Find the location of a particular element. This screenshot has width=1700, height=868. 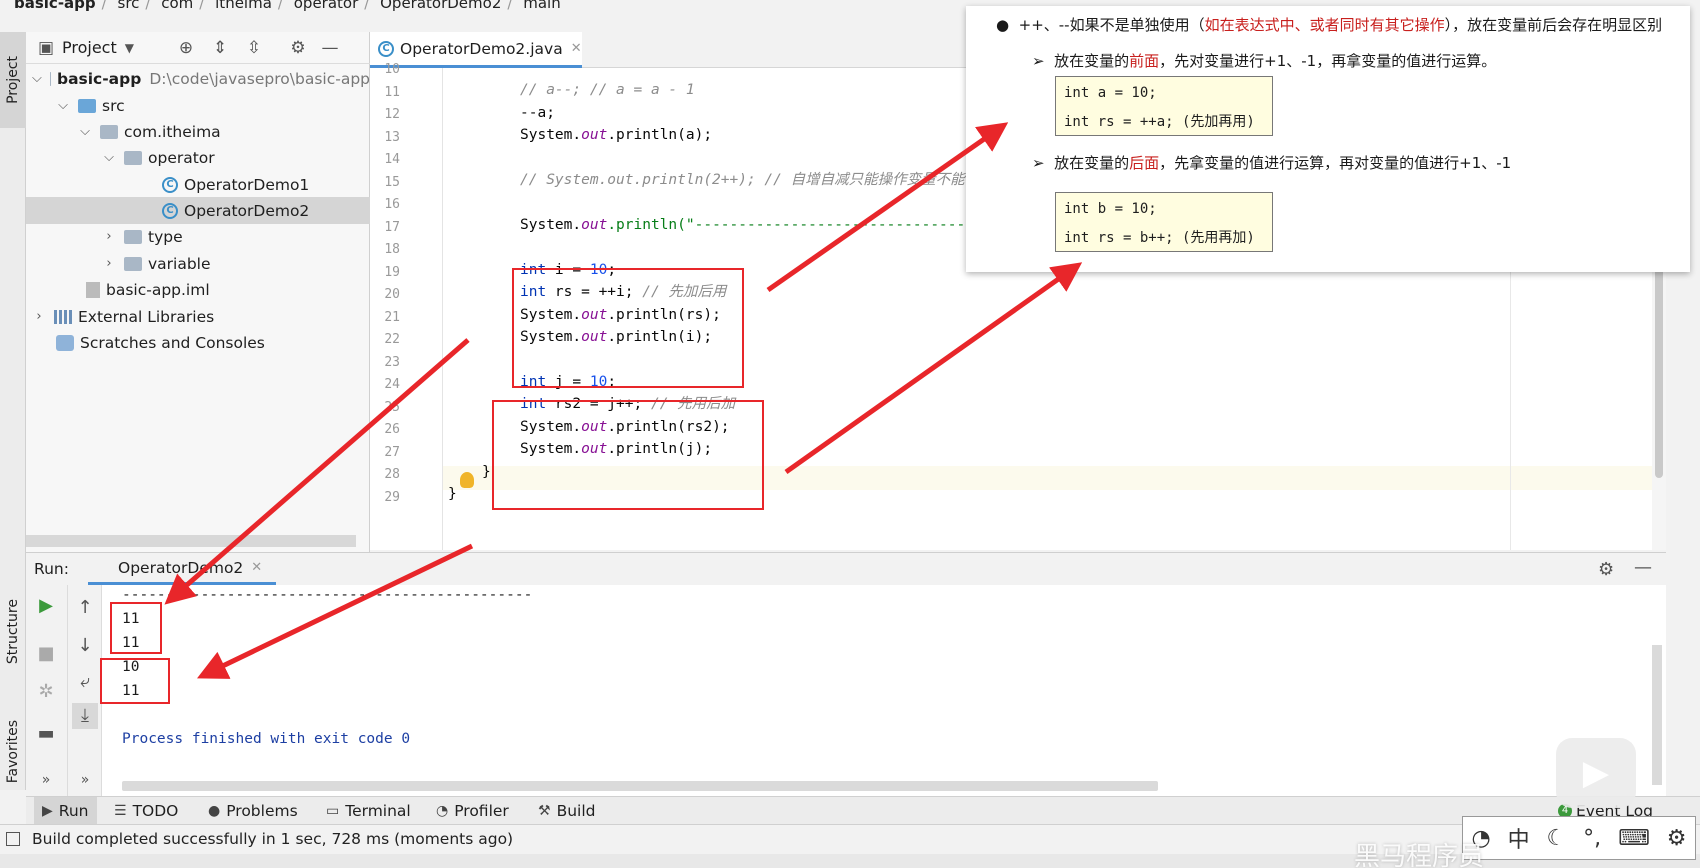

tool-tab-terminal: ▭ Terminal is located at coordinates (368, 811).